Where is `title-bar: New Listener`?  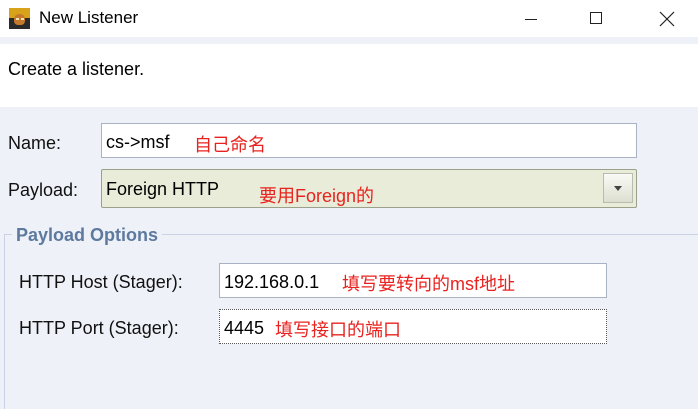
title-bar: New Listener is located at coordinates (349, 18).